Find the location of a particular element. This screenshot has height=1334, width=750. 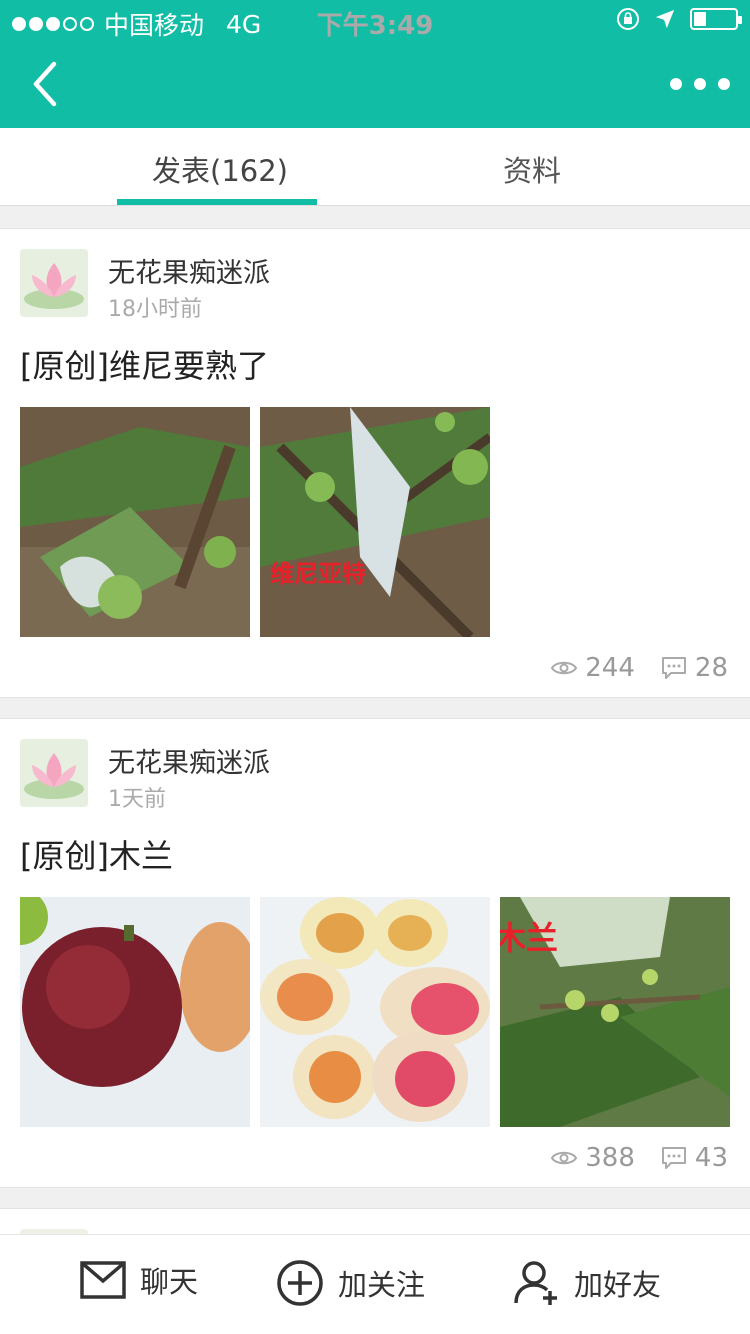

post-image: 维尼亚特 is located at coordinates (375, 522).